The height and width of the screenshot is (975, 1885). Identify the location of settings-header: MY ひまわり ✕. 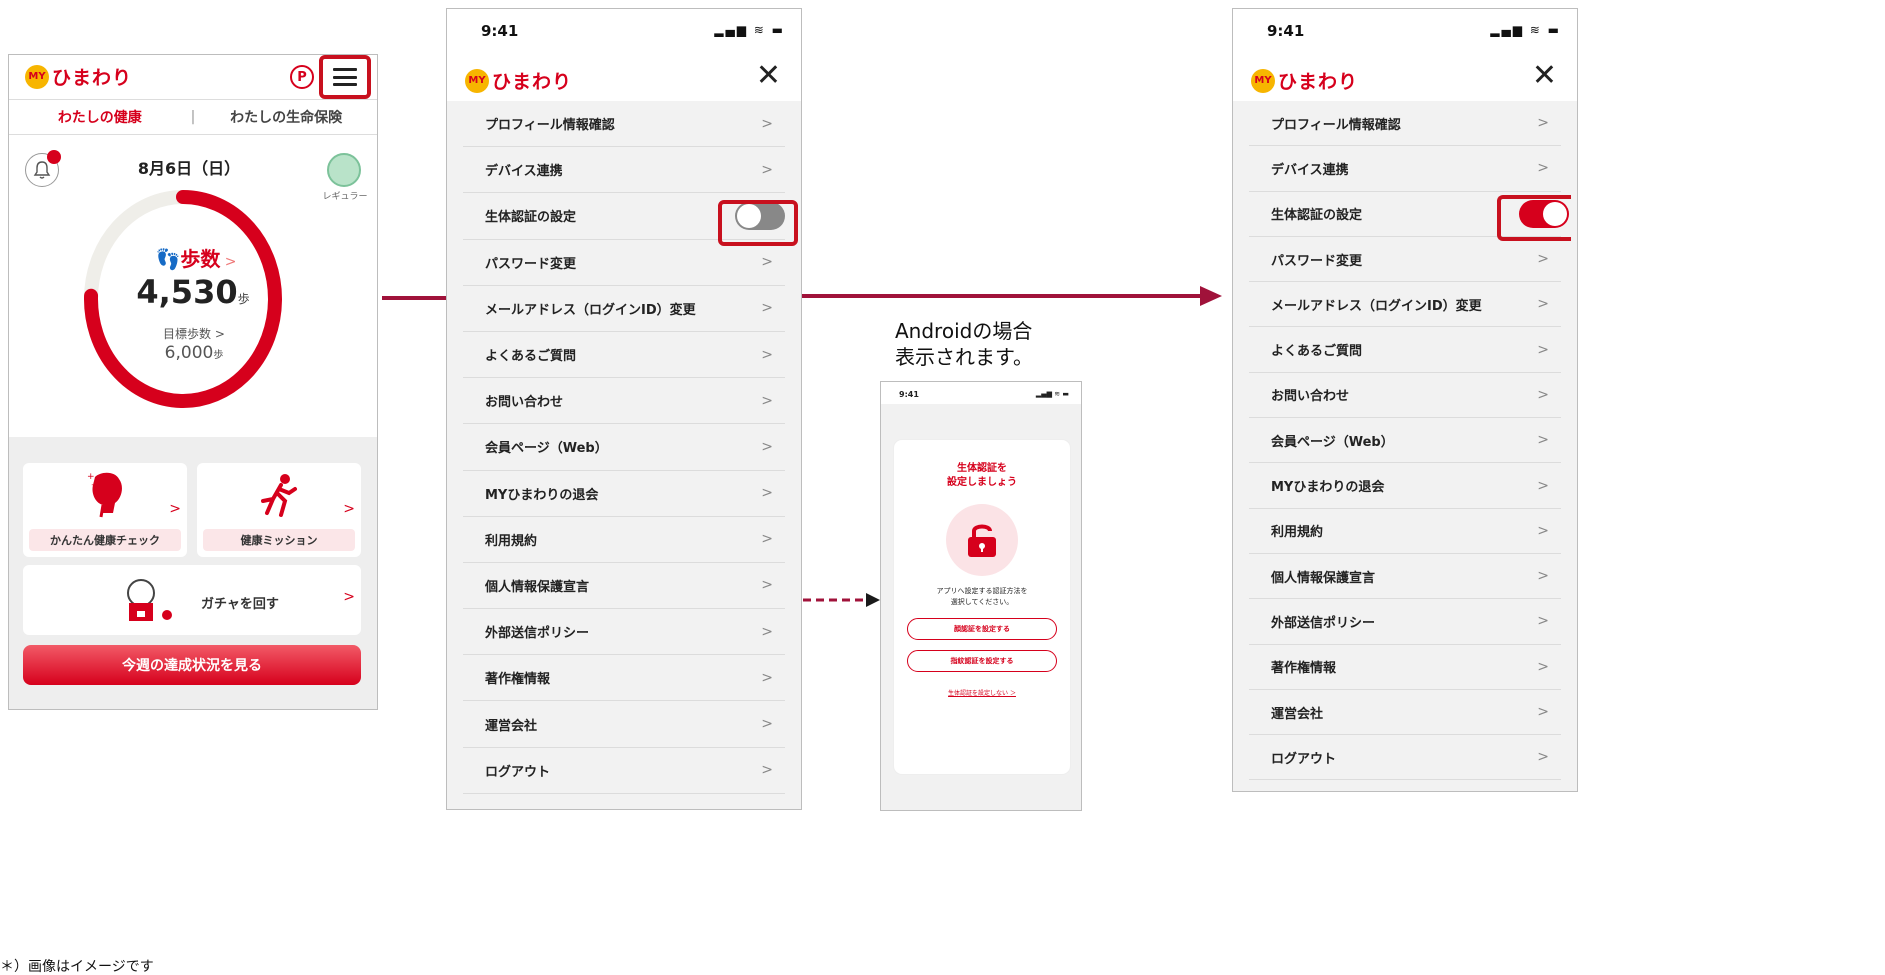
(624, 77).